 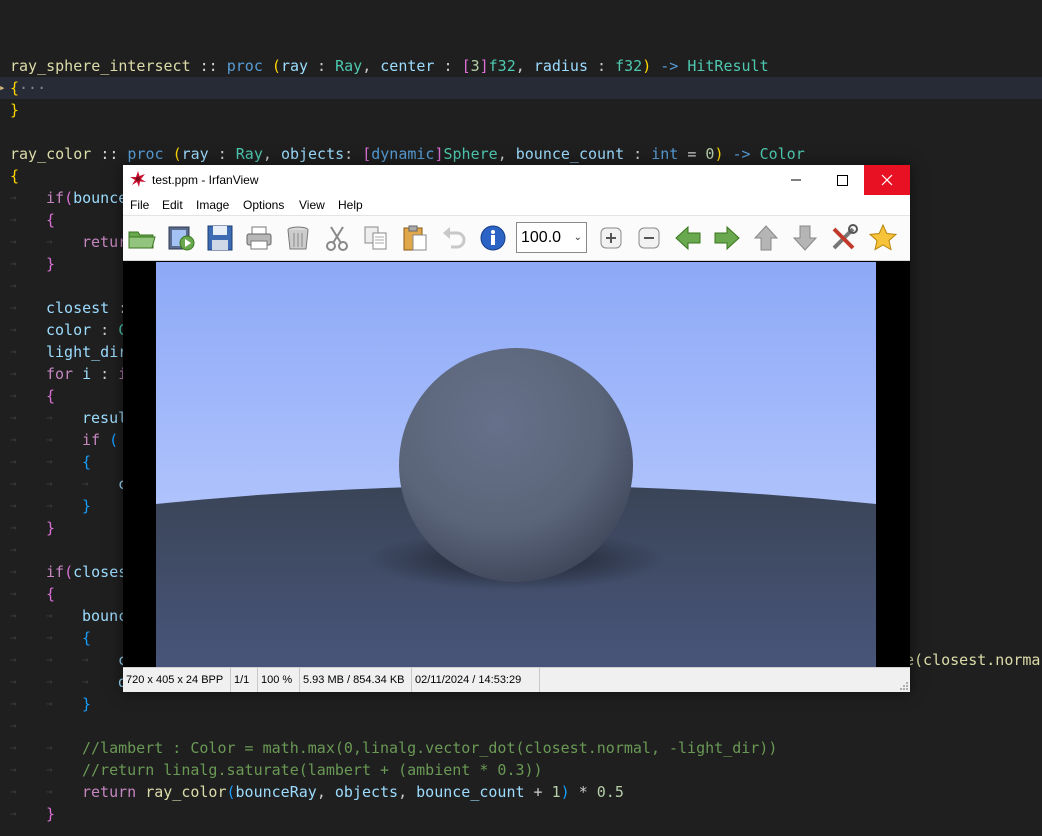 I want to click on next-image-button, so click(x=727, y=238).